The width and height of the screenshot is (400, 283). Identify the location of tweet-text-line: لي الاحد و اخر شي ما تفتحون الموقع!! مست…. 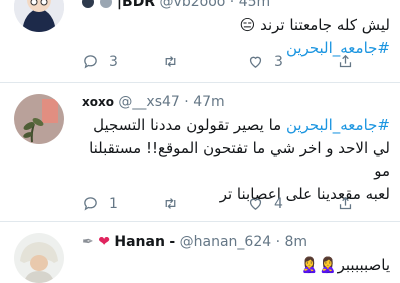
(239, 159).